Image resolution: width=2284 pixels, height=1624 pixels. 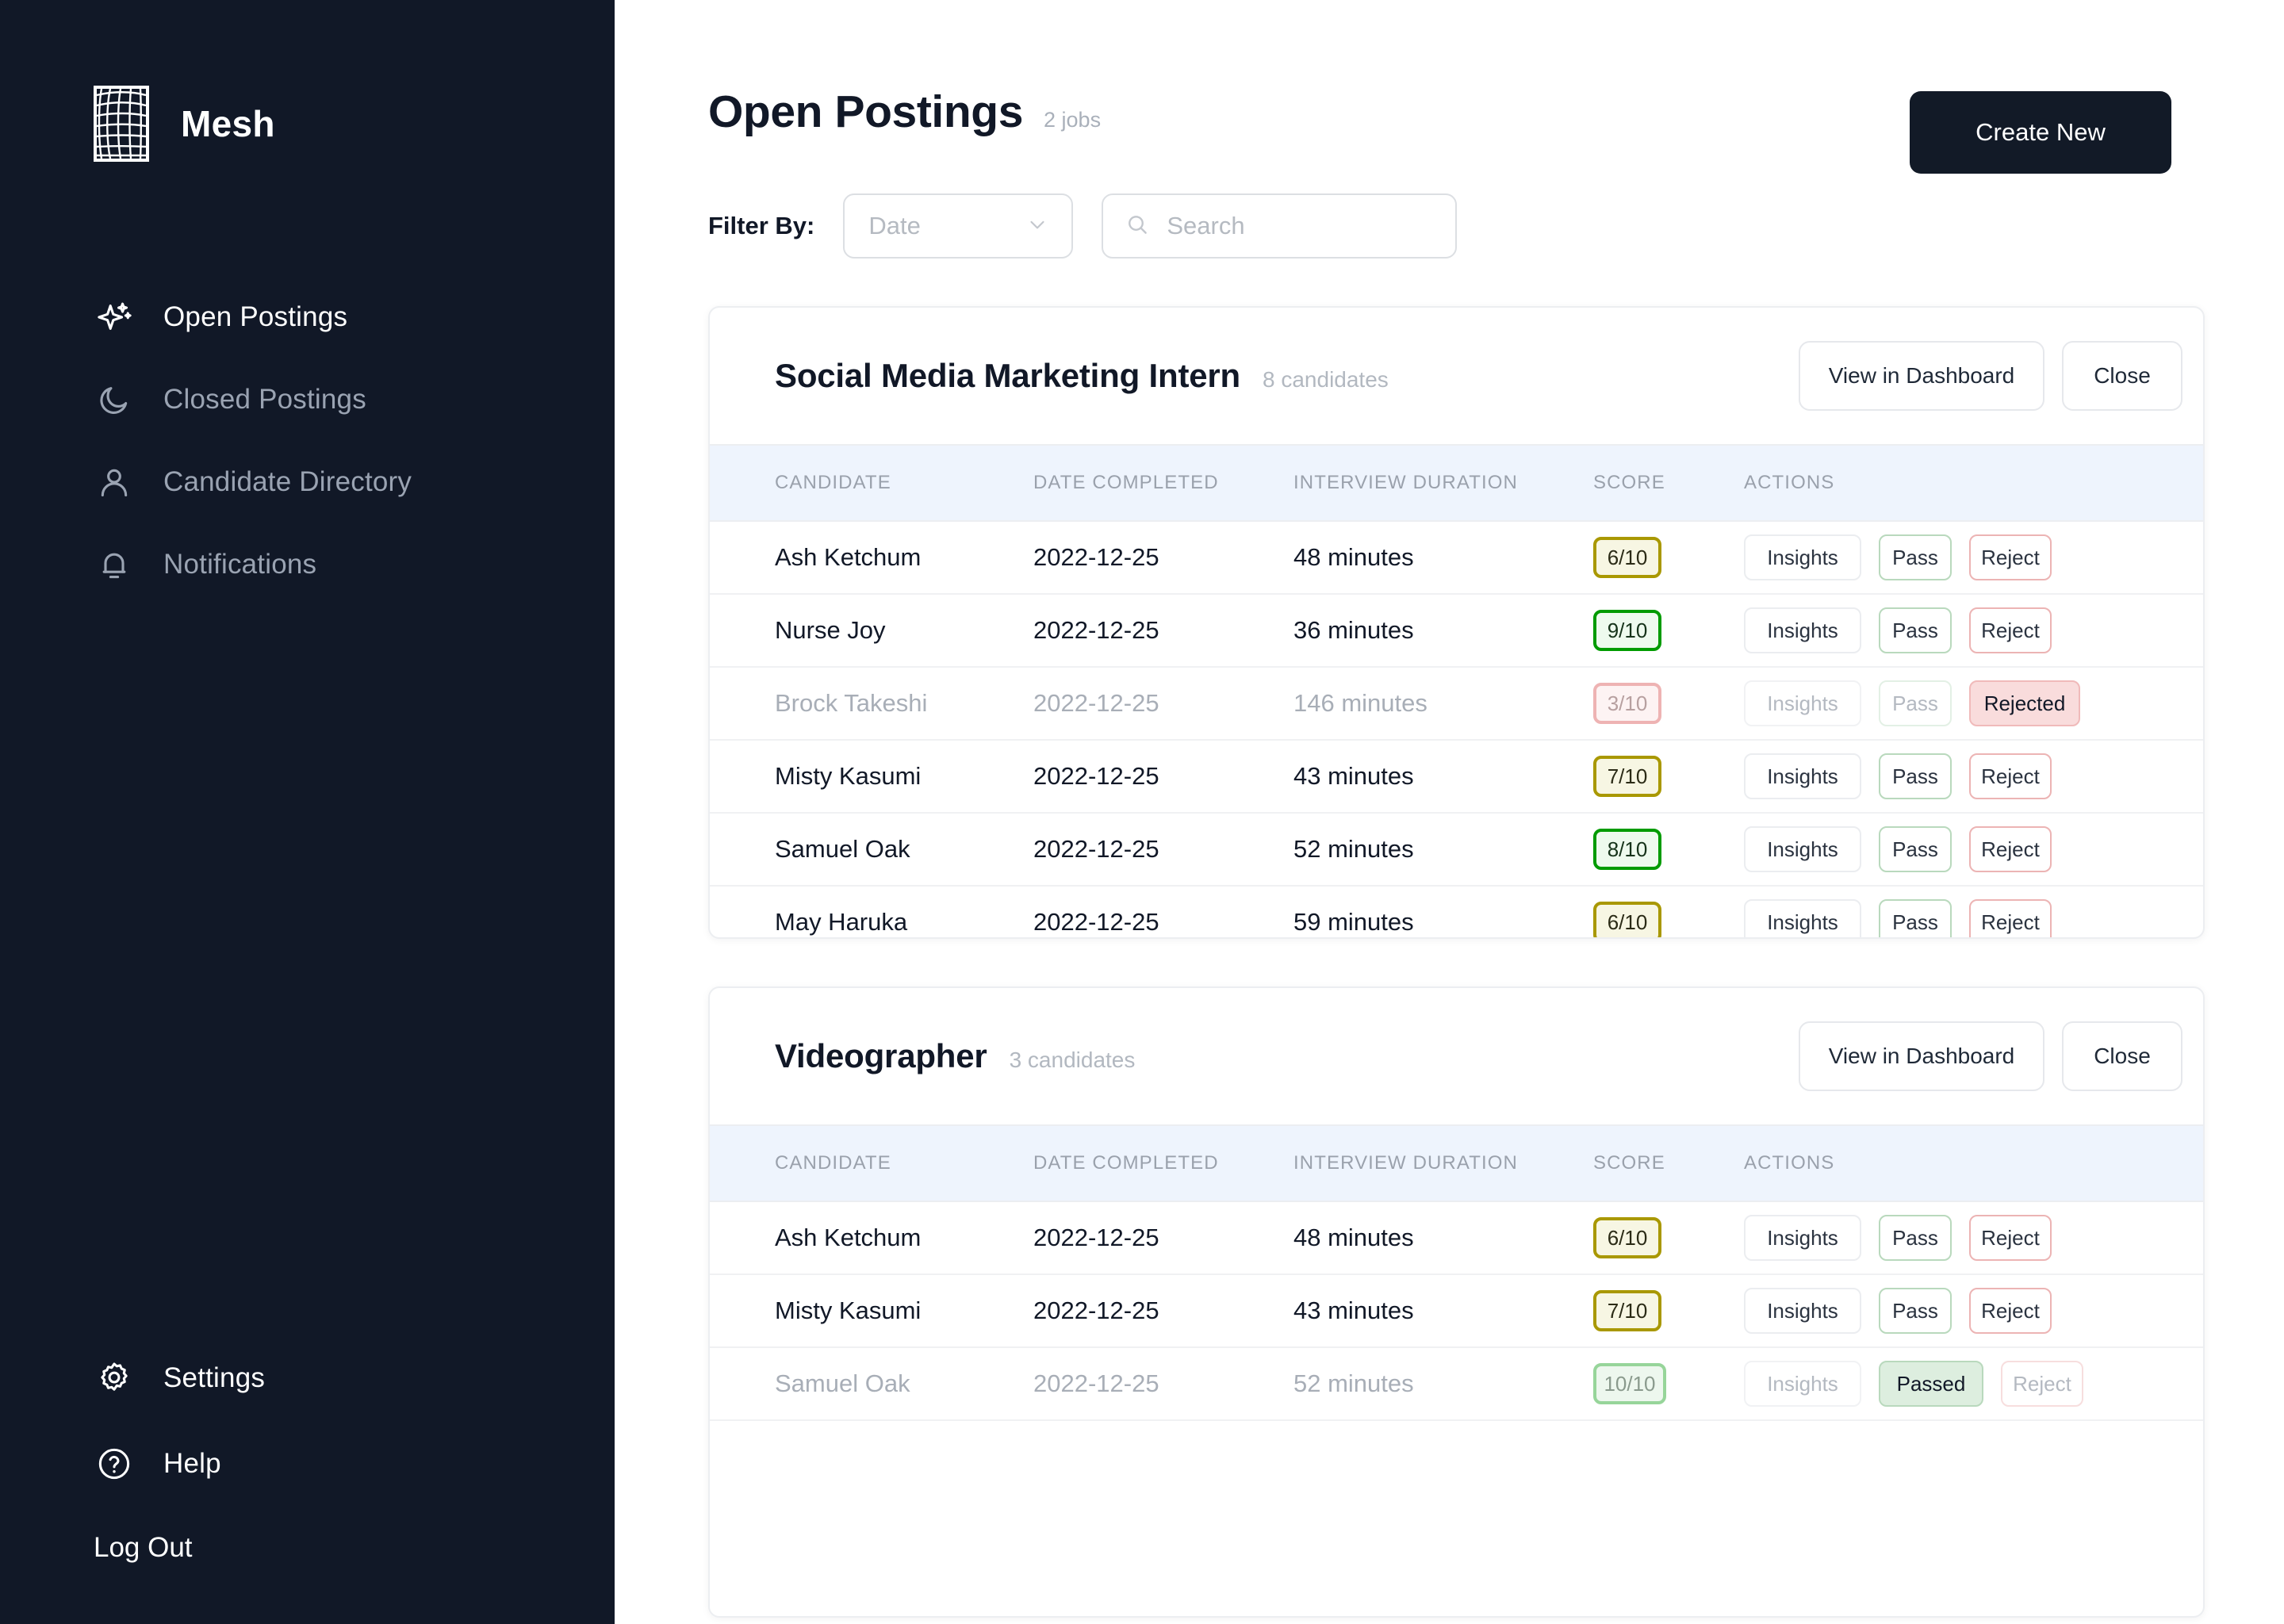 I want to click on sidebar-item-candidate-directory: Candidate Directory, so click(x=307, y=482).